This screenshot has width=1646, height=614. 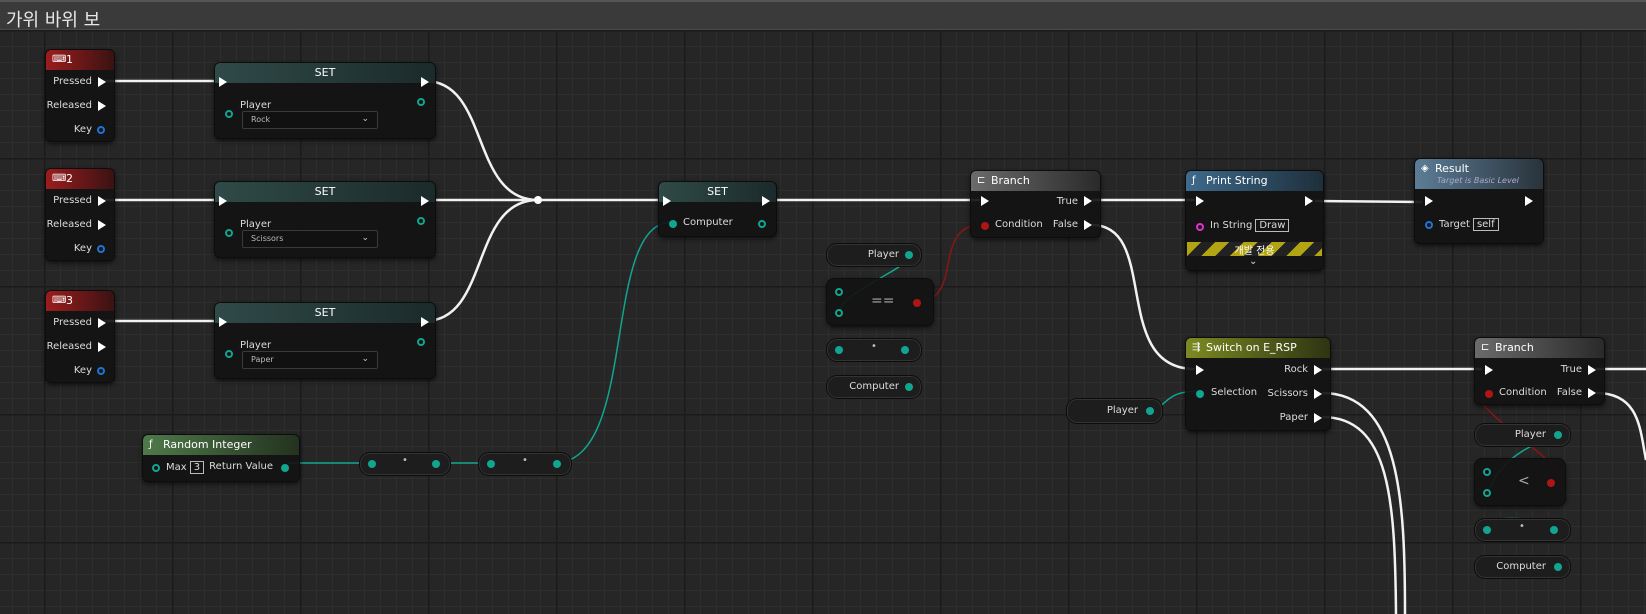 I want to click on rock-exec-pin, so click(x=1318, y=370).